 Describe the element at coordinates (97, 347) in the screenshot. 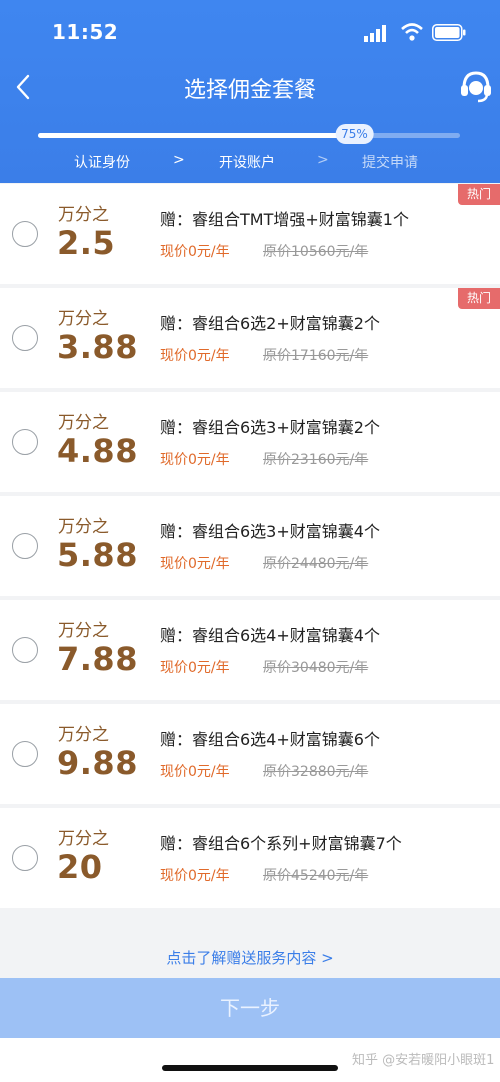

I see `commission-rate: 3.88` at that location.